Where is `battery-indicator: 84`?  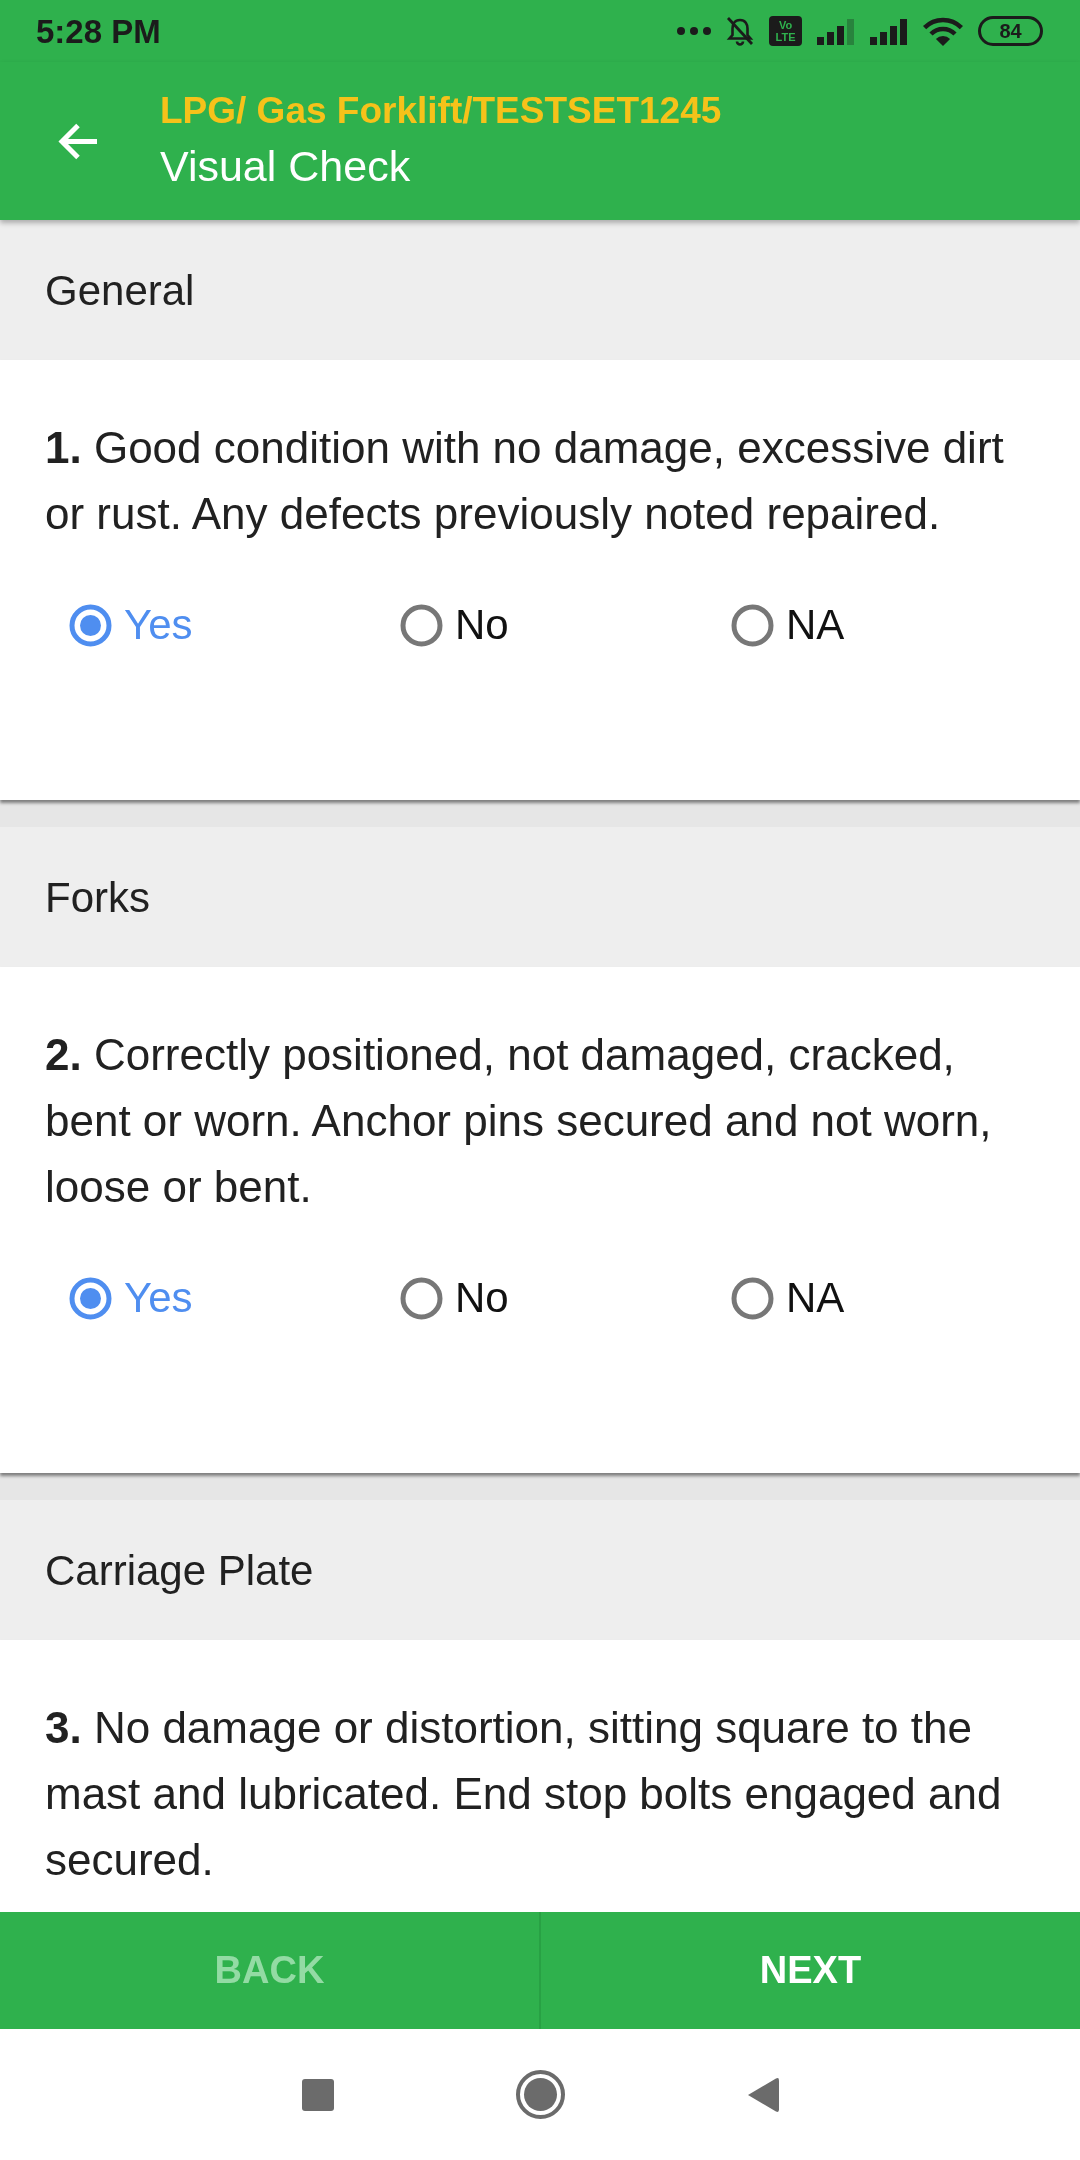 battery-indicator: 84 is located at coordinates (1010, 31).